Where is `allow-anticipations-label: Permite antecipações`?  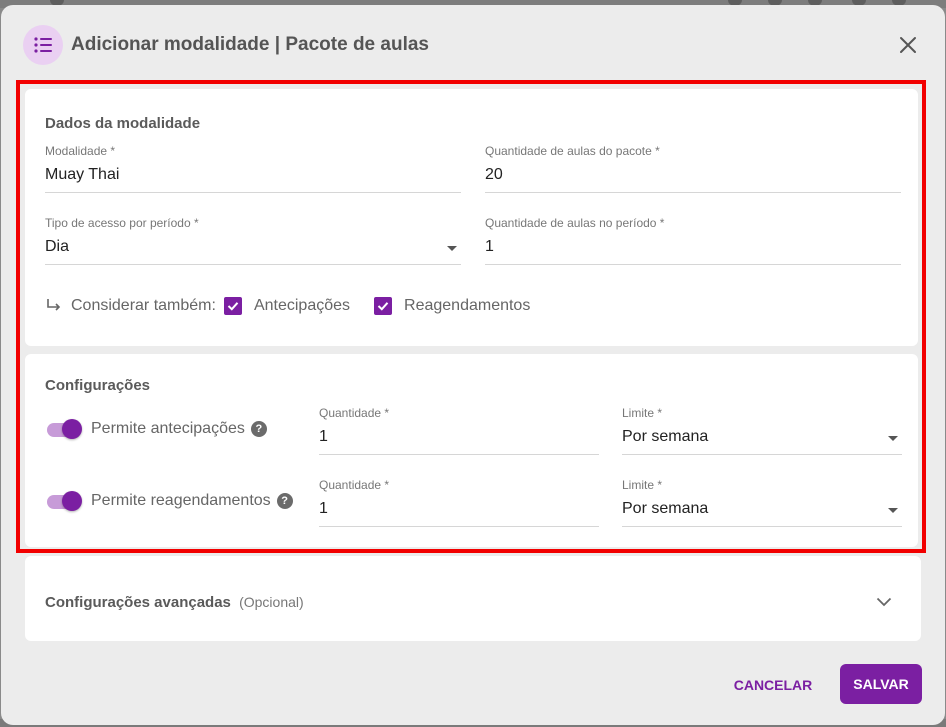 allow-anticipations-label: Permite antecipações is located at coordinates (168, 428).